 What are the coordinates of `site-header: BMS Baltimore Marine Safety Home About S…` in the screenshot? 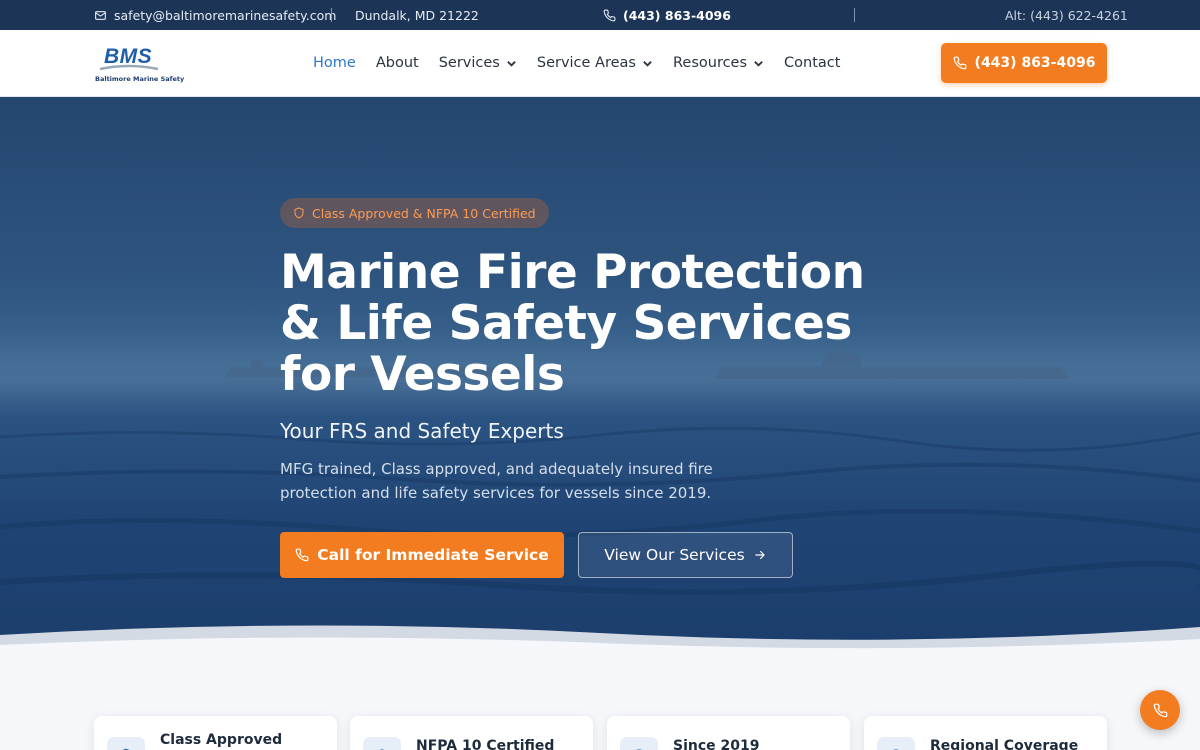 It's located at (600, 63).